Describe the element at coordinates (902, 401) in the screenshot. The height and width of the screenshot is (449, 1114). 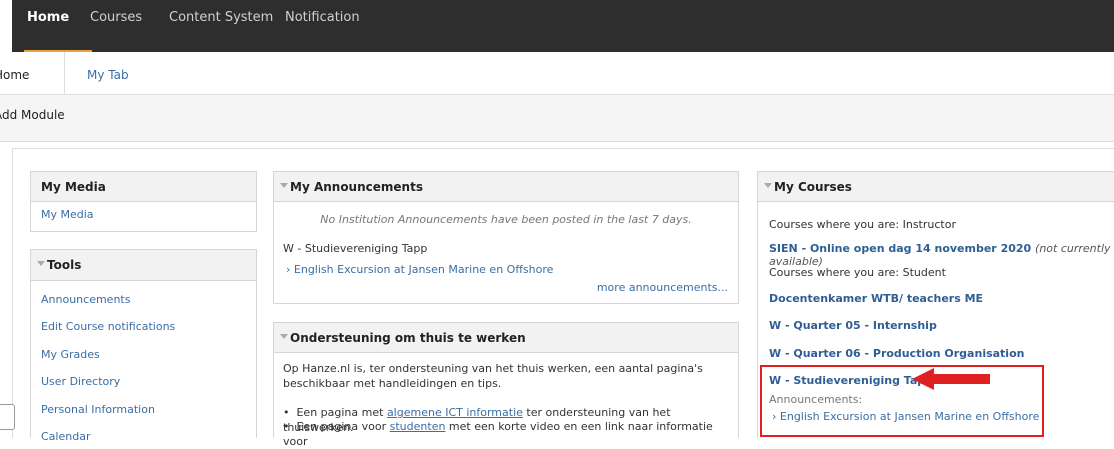
I see `highlight-box` at that location.